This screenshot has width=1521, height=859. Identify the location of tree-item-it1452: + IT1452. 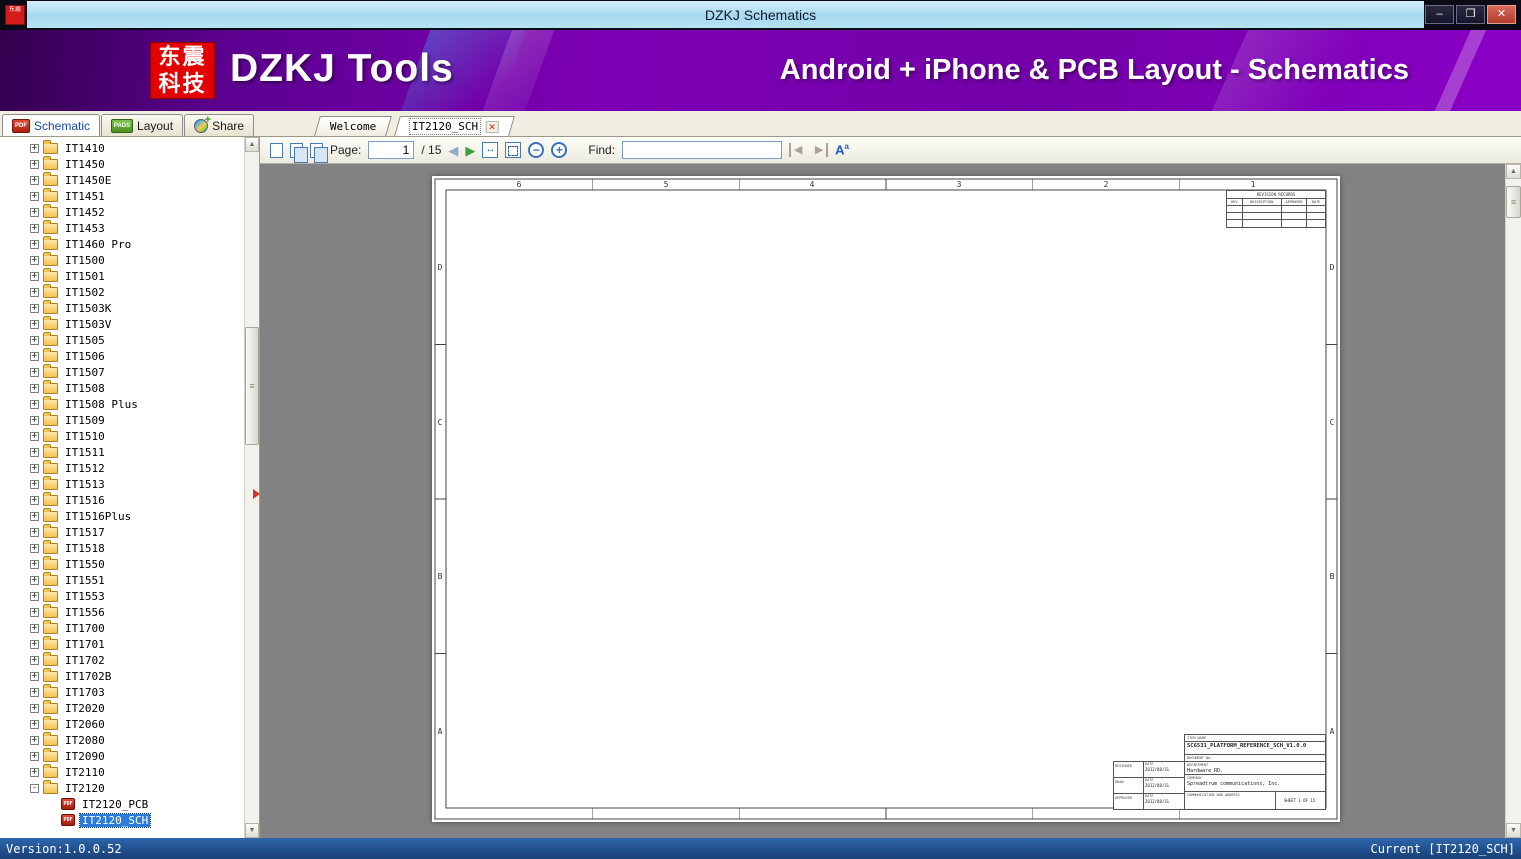
(122, 211).